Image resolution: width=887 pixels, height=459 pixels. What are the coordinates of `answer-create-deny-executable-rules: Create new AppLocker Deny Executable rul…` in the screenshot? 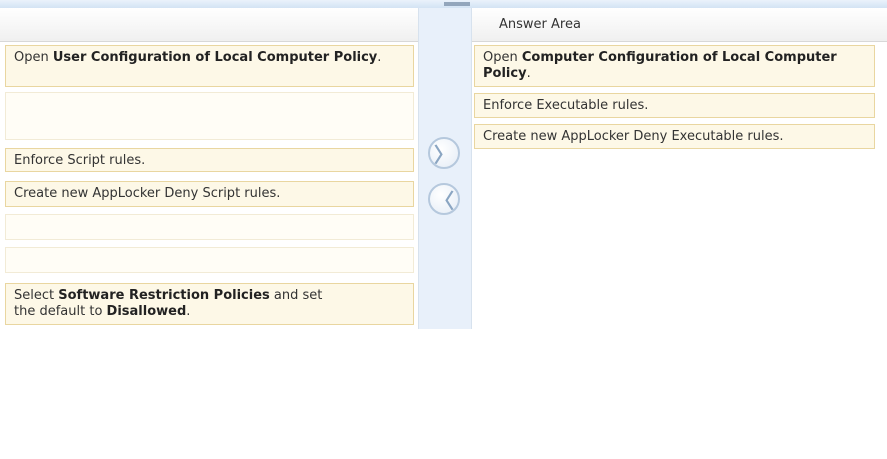 It's located at (674, 136).